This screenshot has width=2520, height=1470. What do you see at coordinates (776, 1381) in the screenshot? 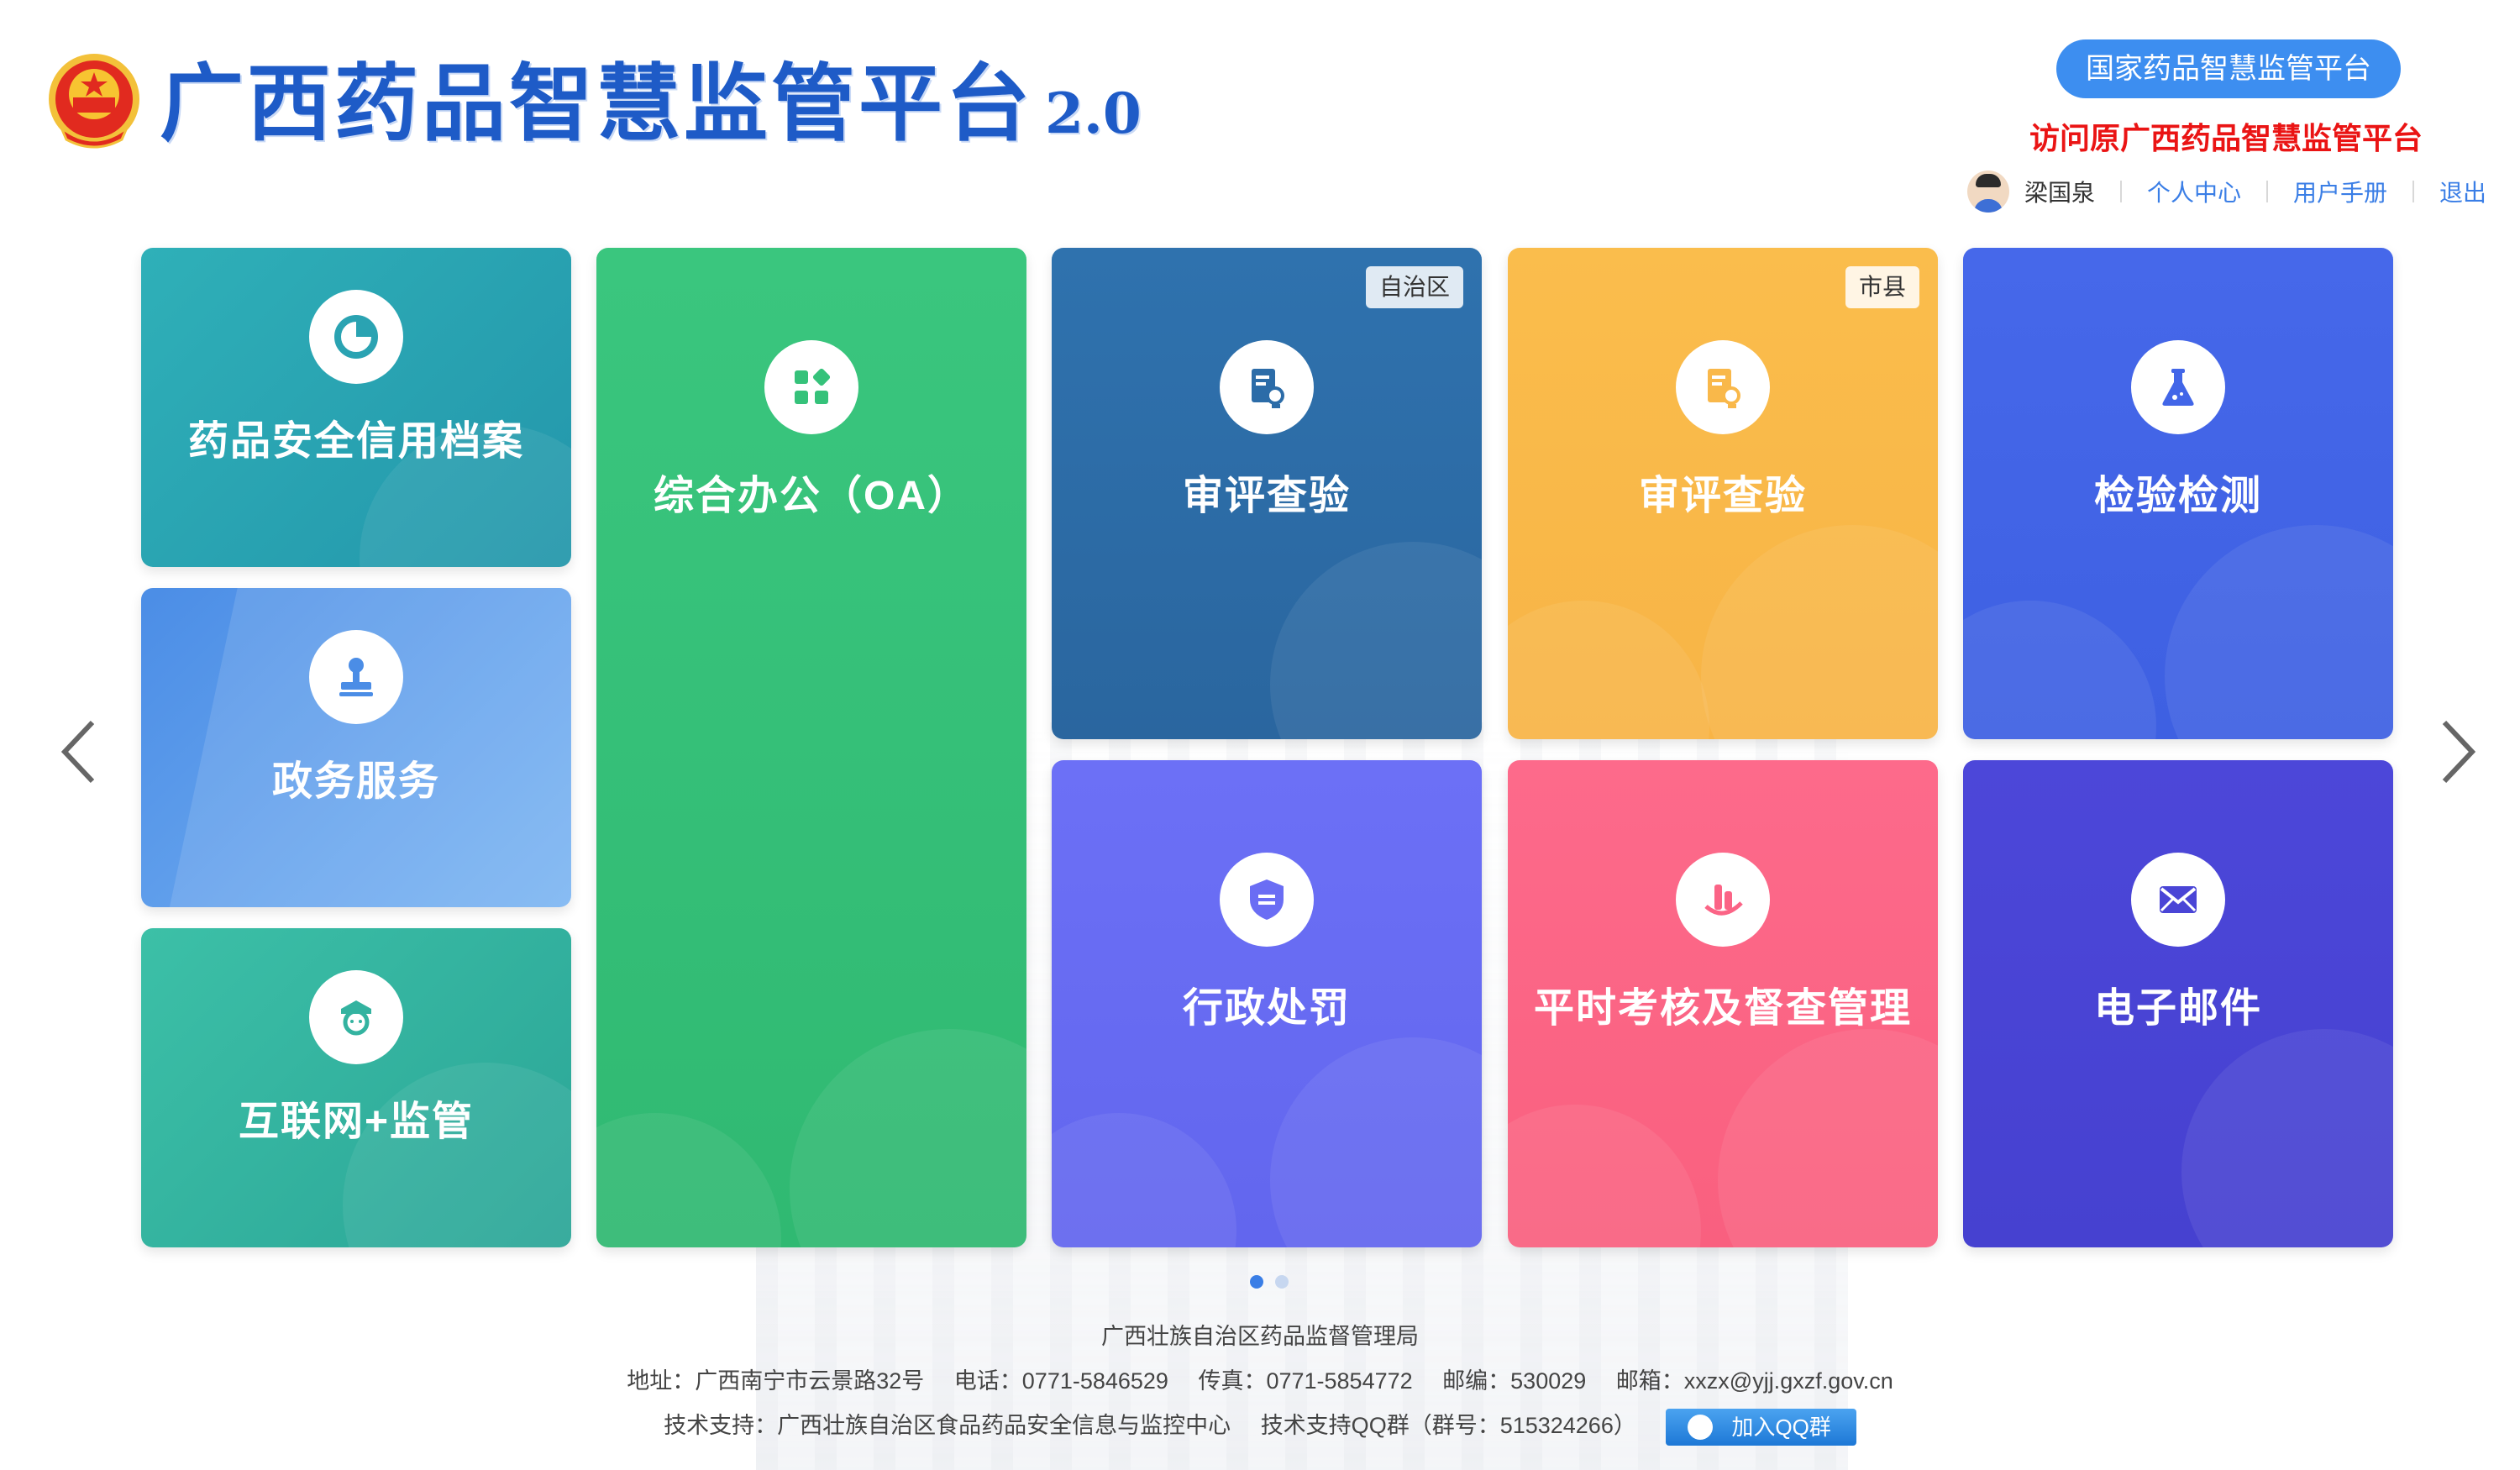
I see `footer-address: 地址：广西南宁市云景路32号` at bounding box center [776, 1381].